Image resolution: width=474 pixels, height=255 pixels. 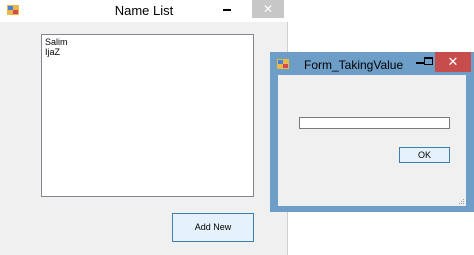 What do you see at coordinates (246, 9) in the screenshot?
I see `maximize-button` at bounding box center [246, 9].